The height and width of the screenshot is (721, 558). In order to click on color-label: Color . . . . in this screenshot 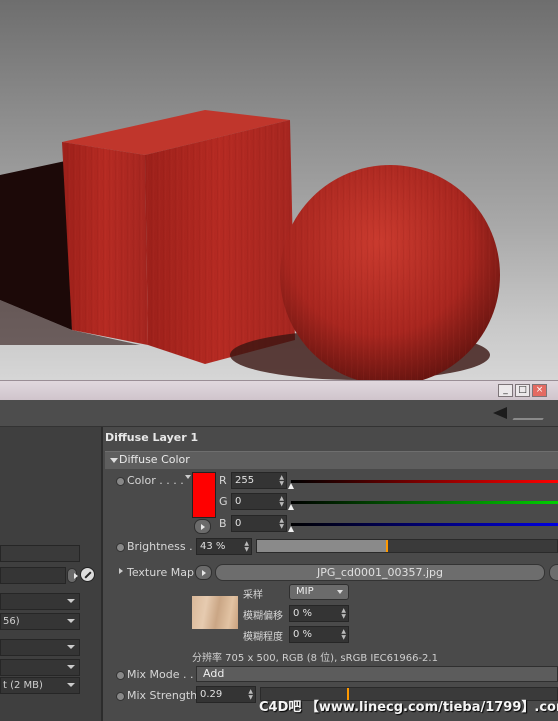, I will do `click(155, 480)`.